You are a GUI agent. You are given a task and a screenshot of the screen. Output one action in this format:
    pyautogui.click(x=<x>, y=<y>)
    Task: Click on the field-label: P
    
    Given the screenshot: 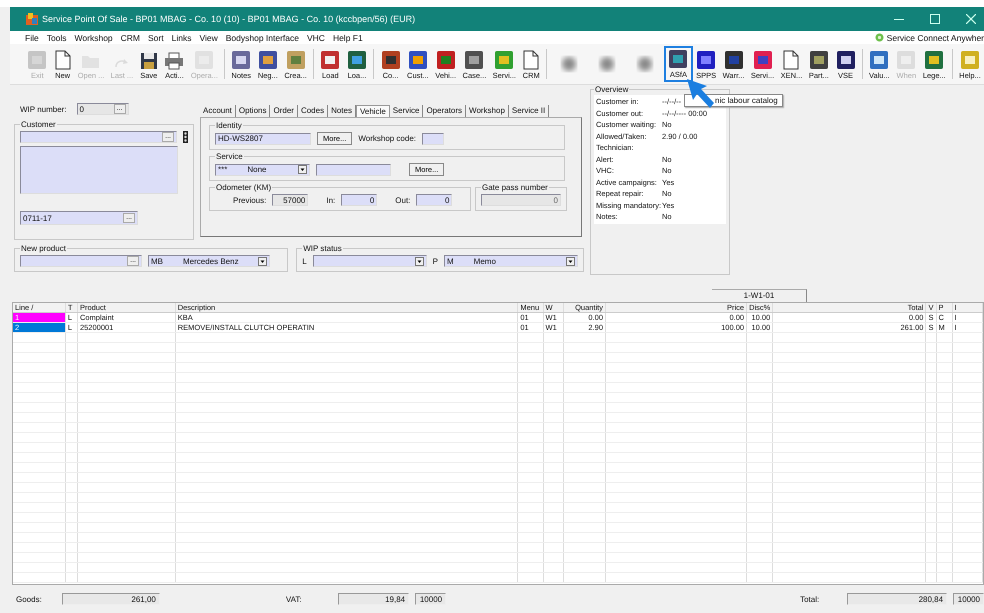 What is the action you would take?
    pyautogui.click(x=435, y=261)
    